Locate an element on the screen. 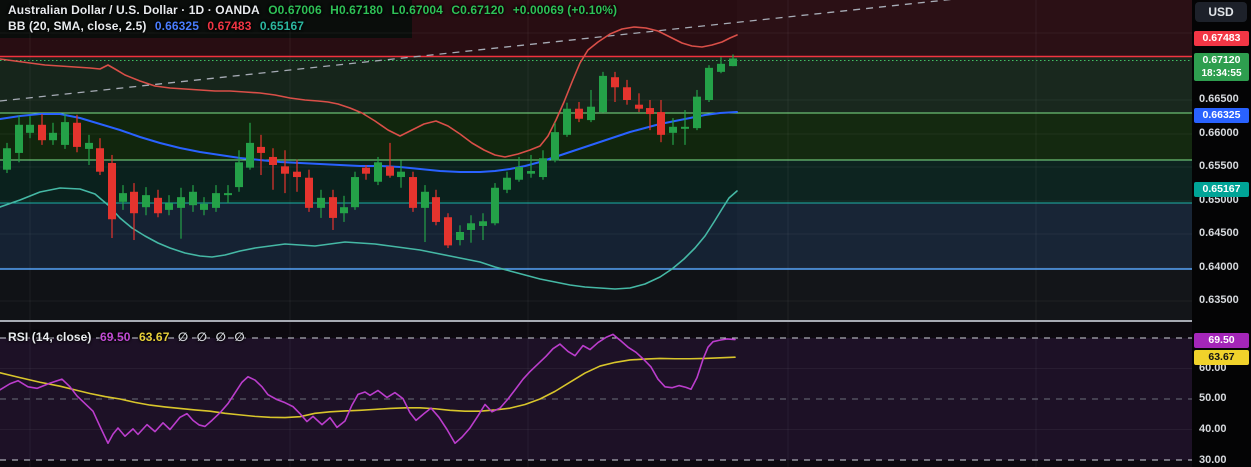 Image resolution: width=1251 pixels, height=467 pixels. axis-tick-label: 40.00 is located at coordinates (1213, 429).